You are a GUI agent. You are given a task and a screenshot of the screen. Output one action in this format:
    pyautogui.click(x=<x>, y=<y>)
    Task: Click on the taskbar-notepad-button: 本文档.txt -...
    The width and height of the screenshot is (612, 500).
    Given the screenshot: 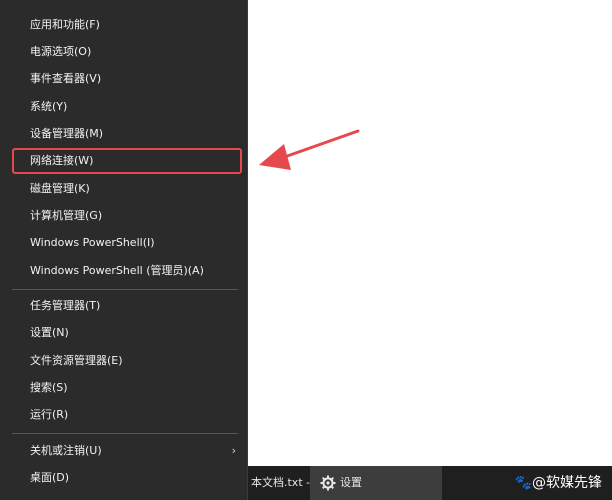 What is the action you would take?
    pyautogui.click(x=279, y=483)
    